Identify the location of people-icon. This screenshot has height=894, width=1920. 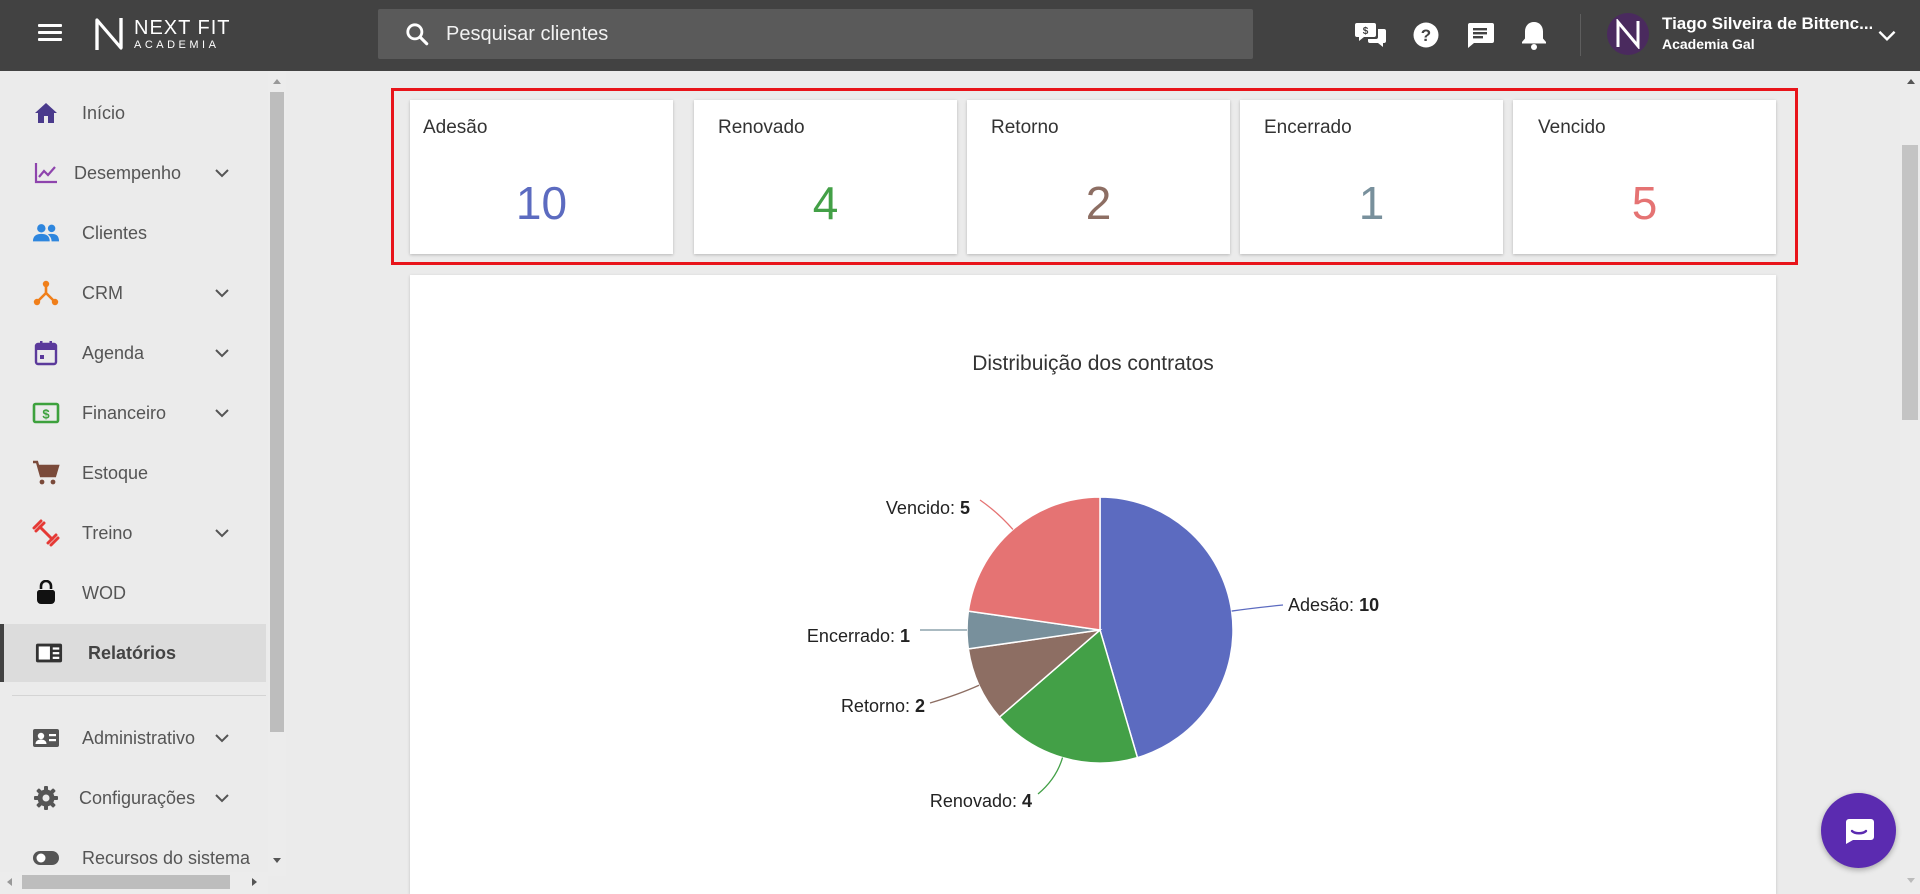
(46, 233).